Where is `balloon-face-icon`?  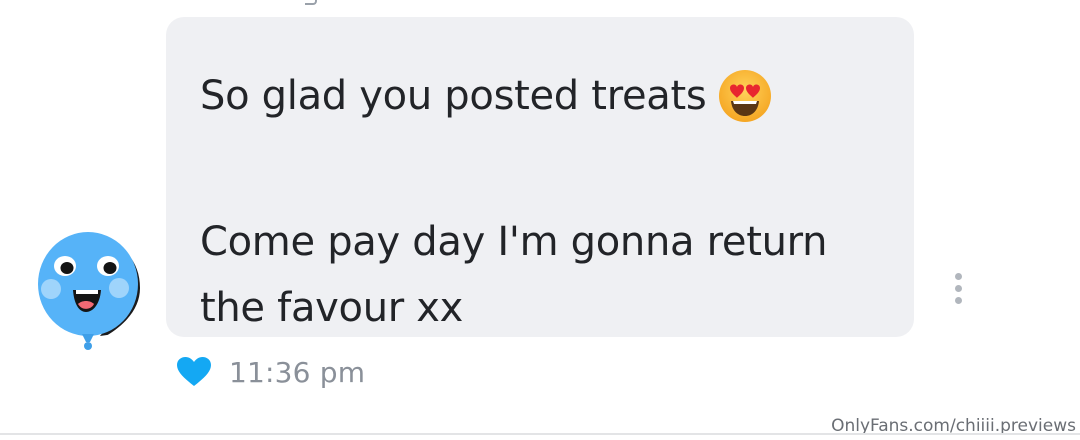 balloon-face-icon is located at coordinates (93, 291).